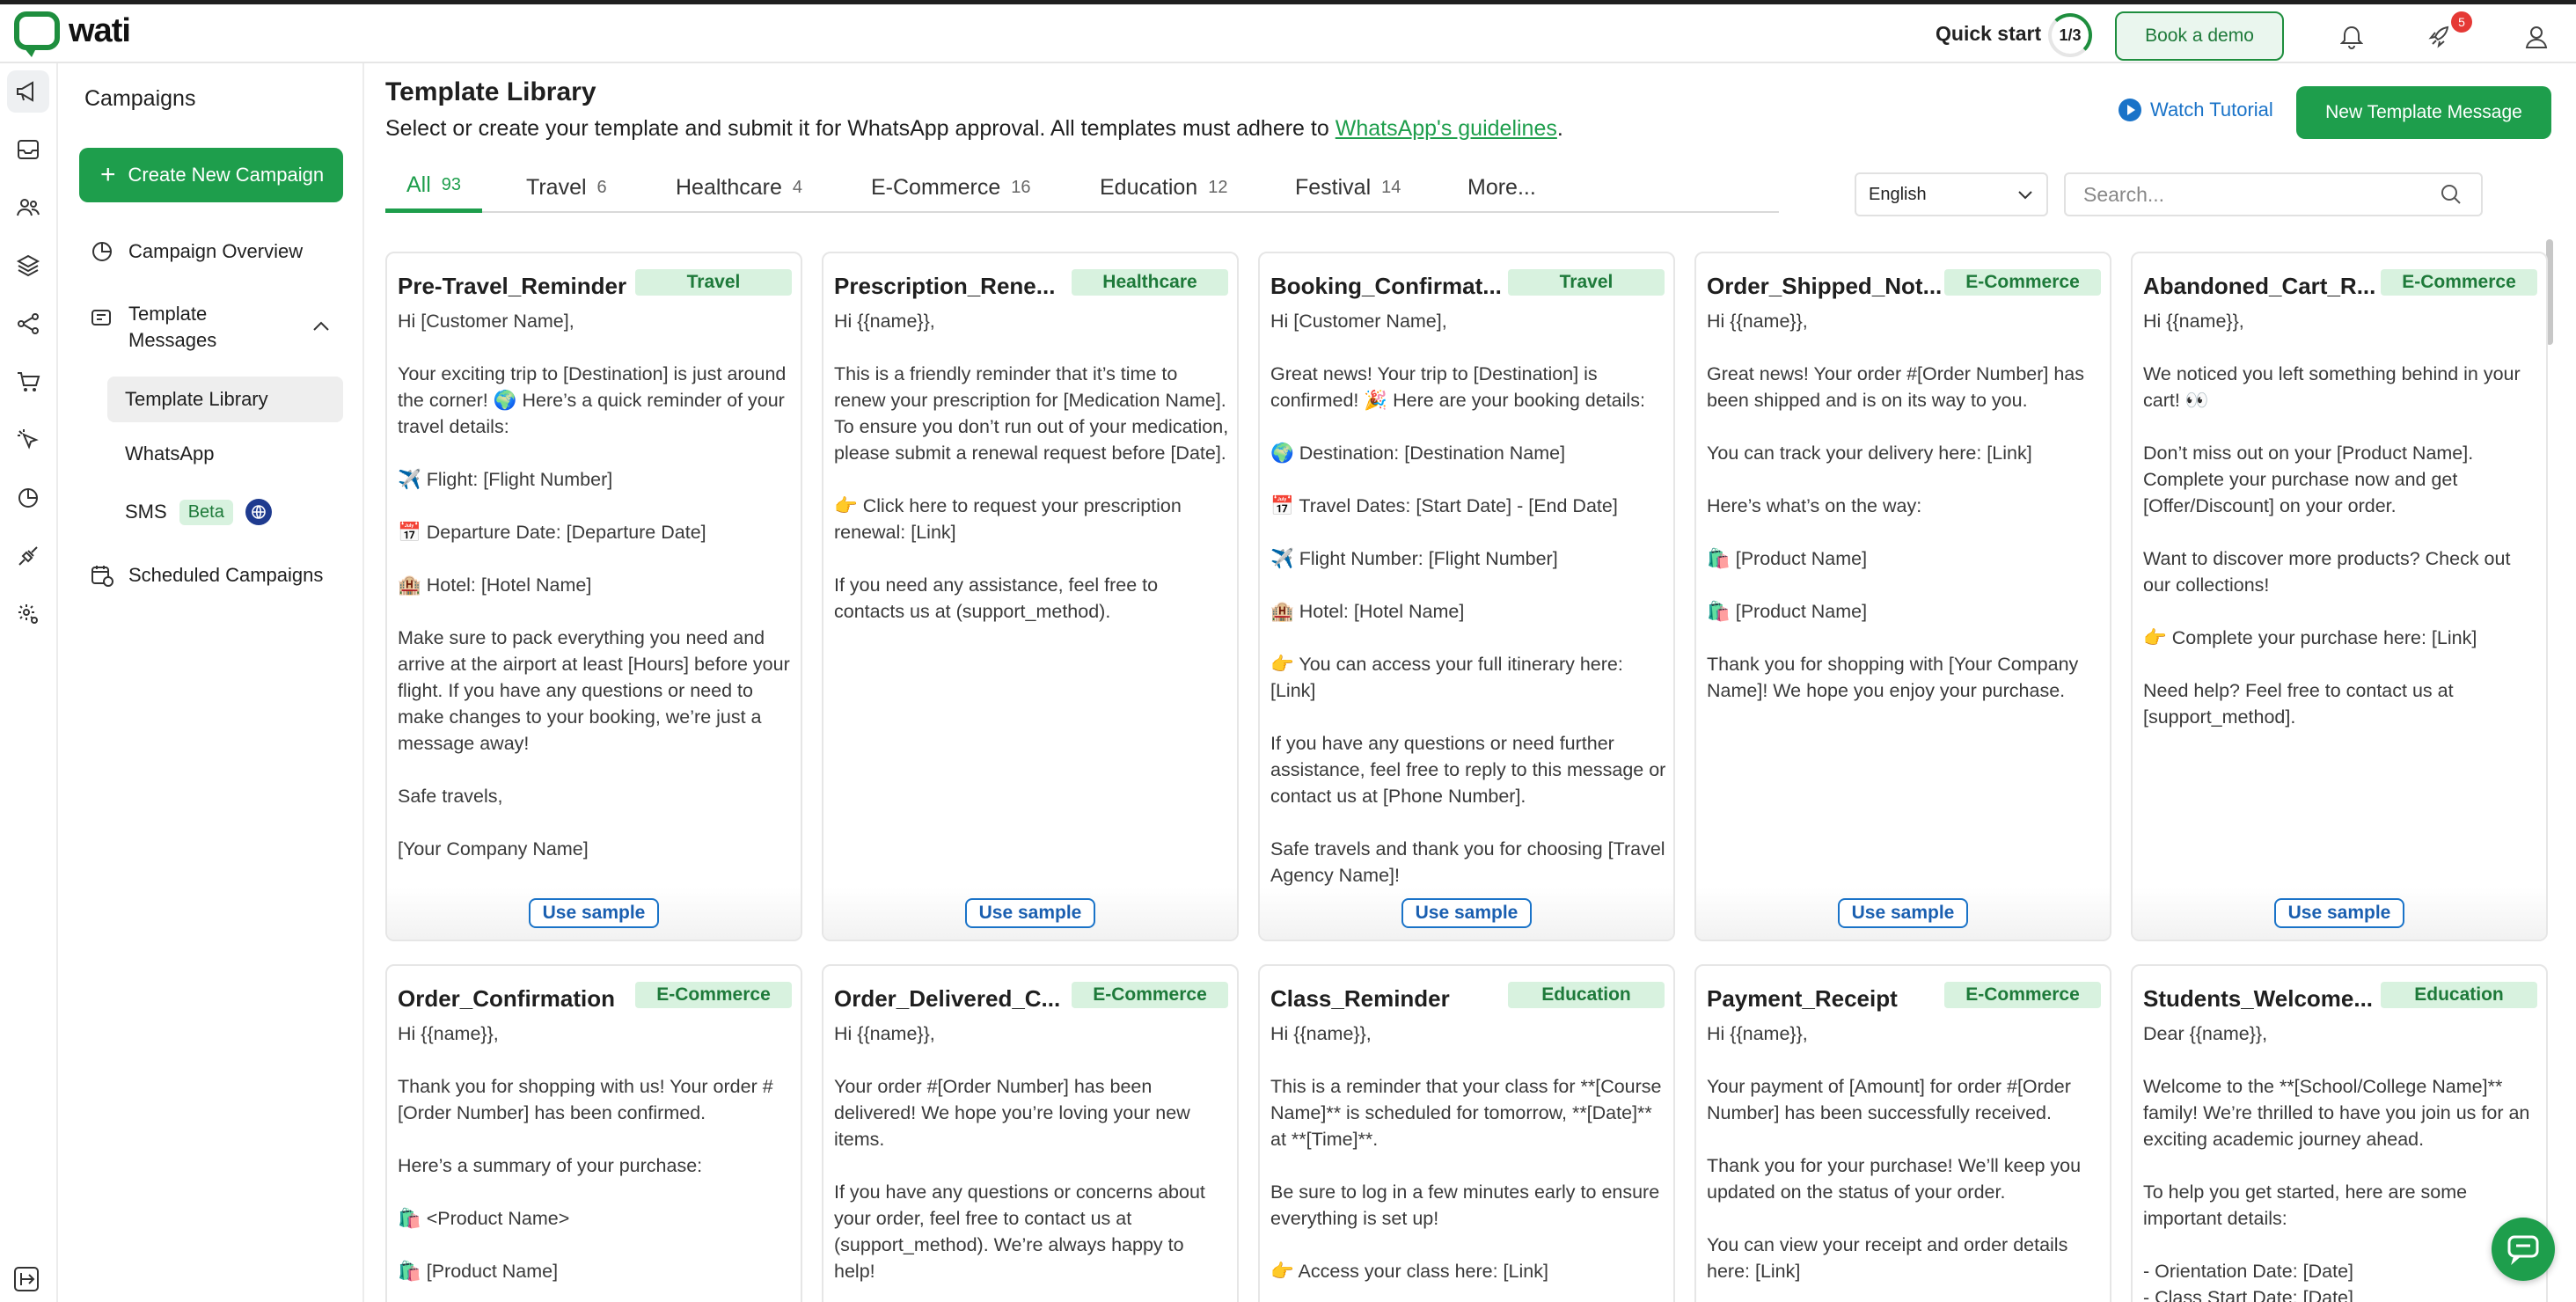  Describe the element at coordinates (2352, 37) in the screenshot. I see `bell-icon` at that location.